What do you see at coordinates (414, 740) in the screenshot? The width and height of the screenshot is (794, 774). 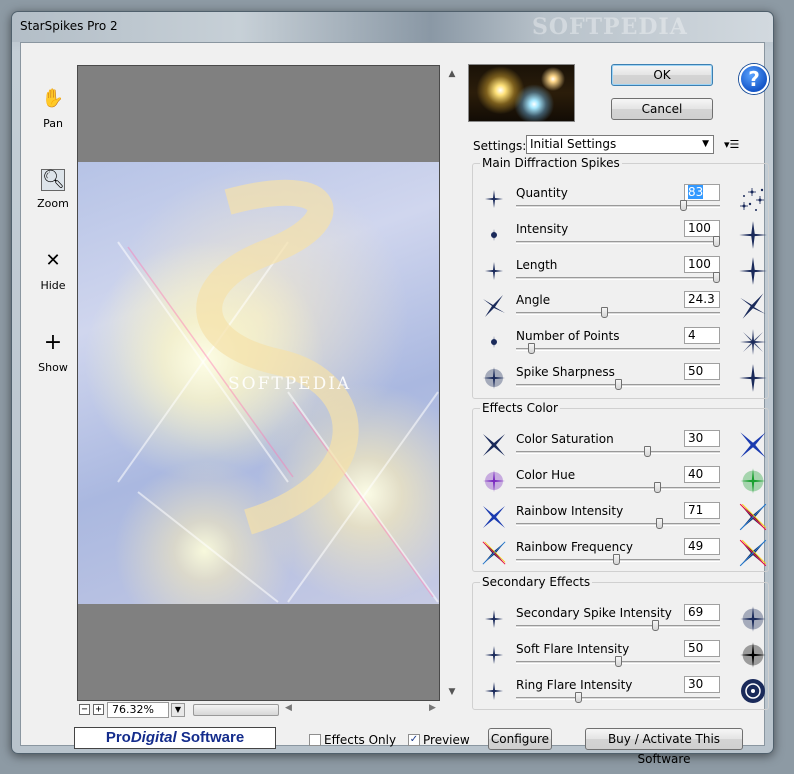 I see `preview-checkbox: ✓` at bounding box center [414, 740].